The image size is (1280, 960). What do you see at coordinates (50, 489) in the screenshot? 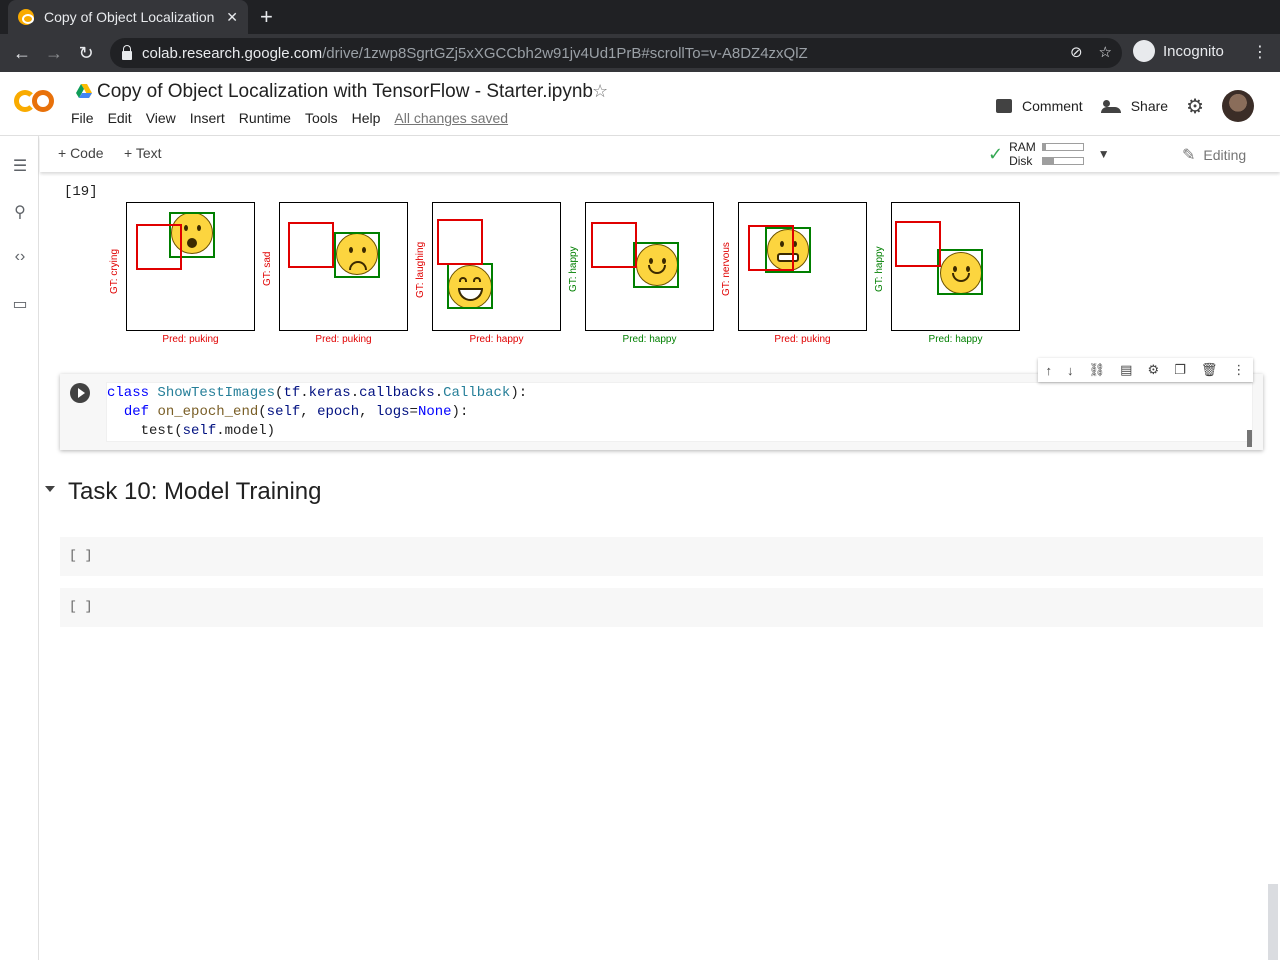
I see `collapse-section-icon` at bounding box center [50, 489].